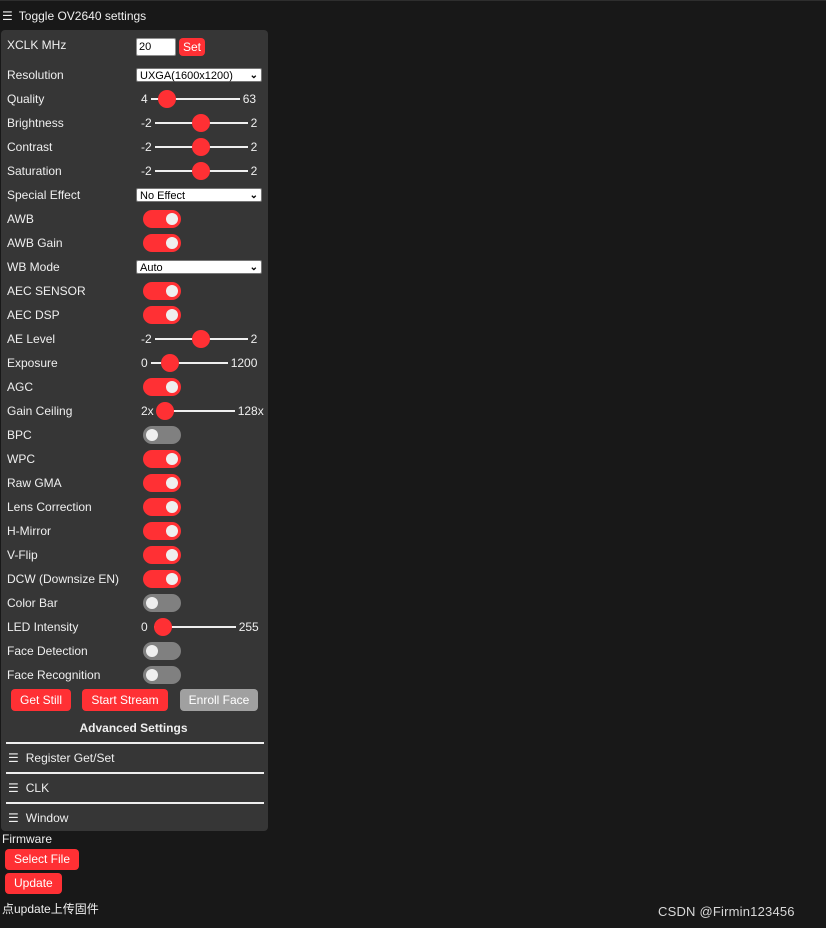  I want to click on firmware-label: Firmware, so click(27, 839).